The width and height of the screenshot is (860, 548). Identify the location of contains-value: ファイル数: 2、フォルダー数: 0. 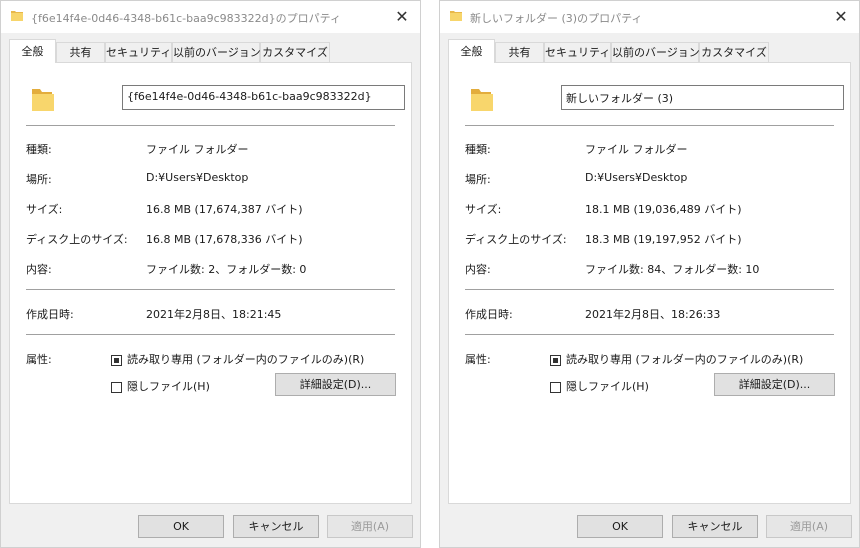
(226, 269).